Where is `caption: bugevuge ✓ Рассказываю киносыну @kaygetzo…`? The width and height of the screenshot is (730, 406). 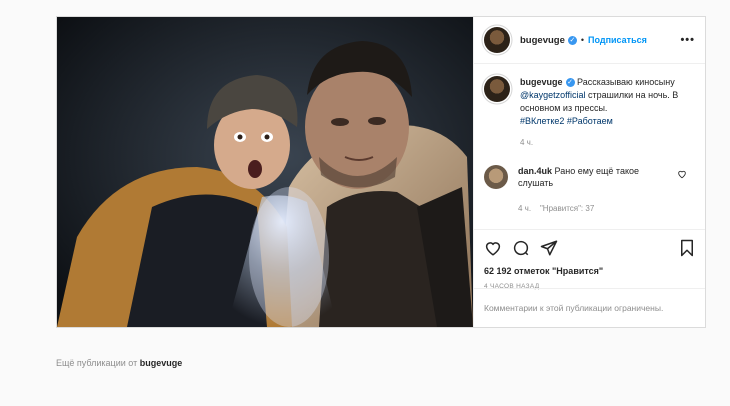 caption: bugevuge ✓ Рассказываю киносыну @kaygetzo… is located at coordinates (589, 112).